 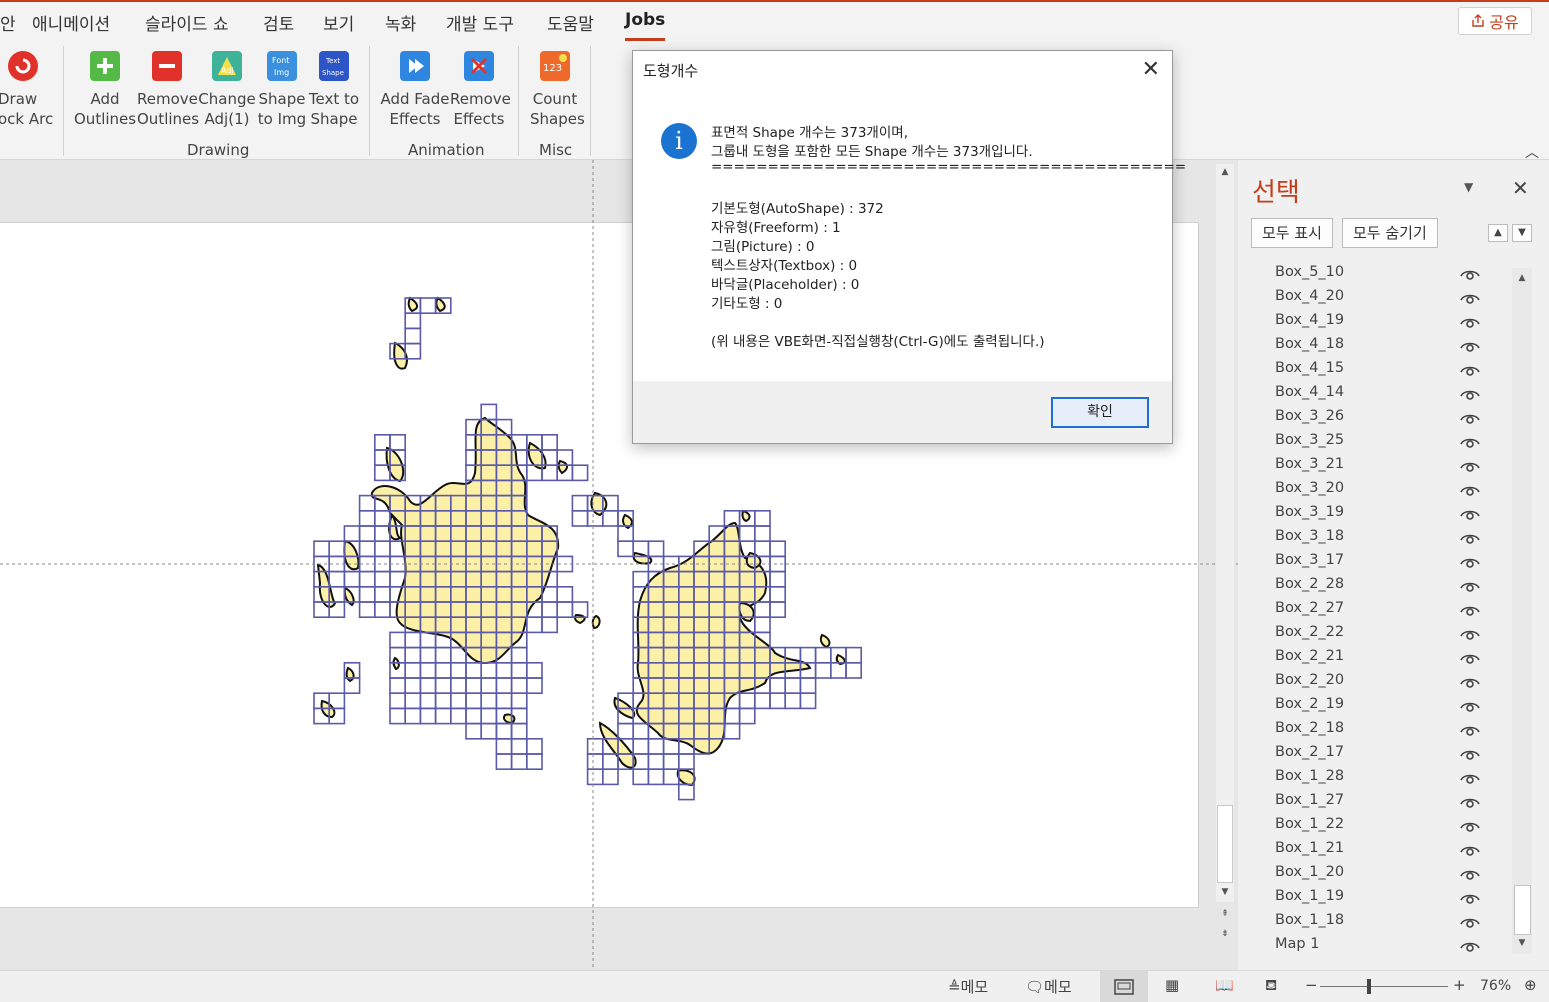 What do you see at coordinates (400, 22) in the screenshot?
I see `tab-record: 녹화` at bounding box center [400, 22].